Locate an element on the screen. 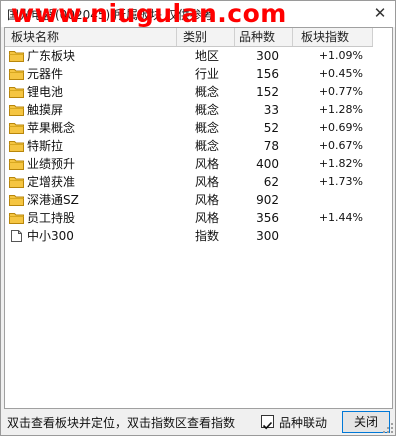 This screenshot has height=436, width=396. table-row: 定增获准 风格 62 +1.73% is located at coordinates (189, 182).